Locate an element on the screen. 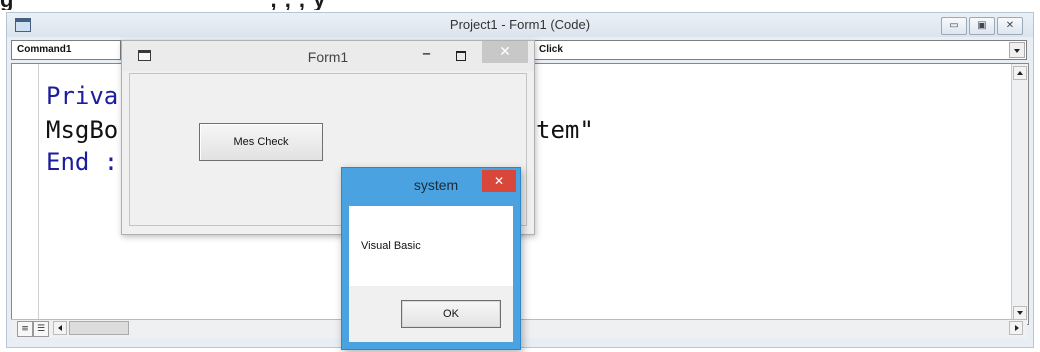 Image resolution: width=1040 pixels, height=352 pixels. scroll-left-icon is located at coordinates (60, 328).